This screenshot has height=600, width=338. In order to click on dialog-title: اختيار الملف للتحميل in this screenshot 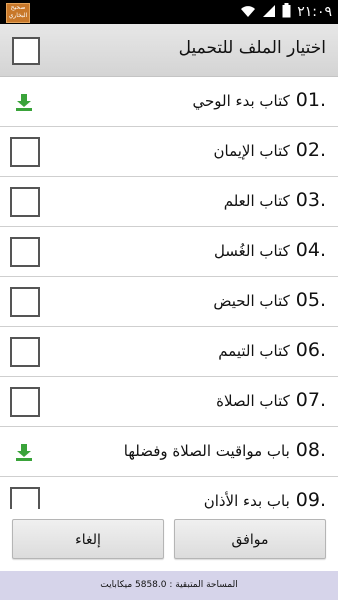, I will do `click(252, 48)`.